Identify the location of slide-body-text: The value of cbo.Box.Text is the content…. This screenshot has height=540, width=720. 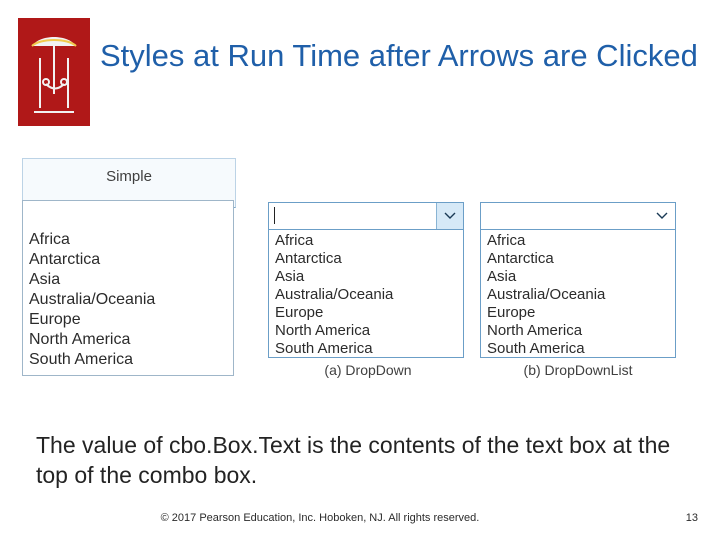
(353, 460).